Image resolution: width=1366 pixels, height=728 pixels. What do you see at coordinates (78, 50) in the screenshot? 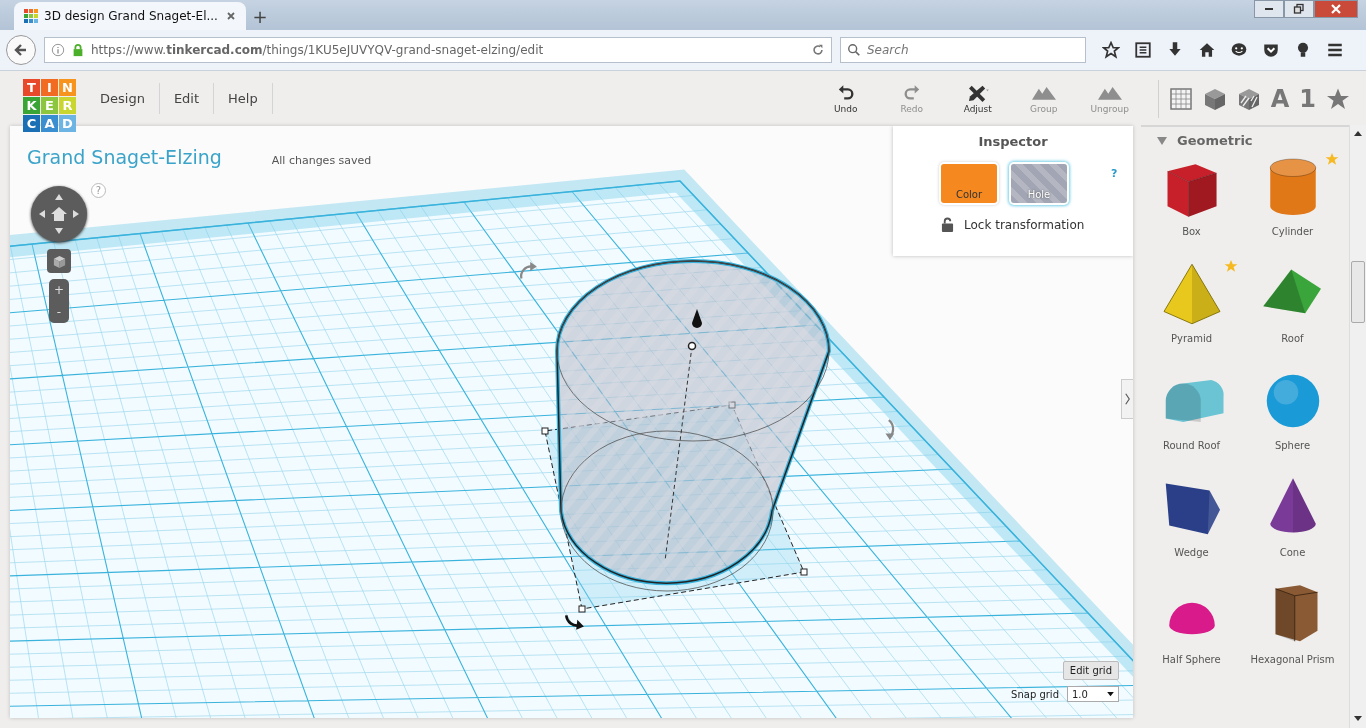
I see `lock-icon` at bounding box center [78, 50].